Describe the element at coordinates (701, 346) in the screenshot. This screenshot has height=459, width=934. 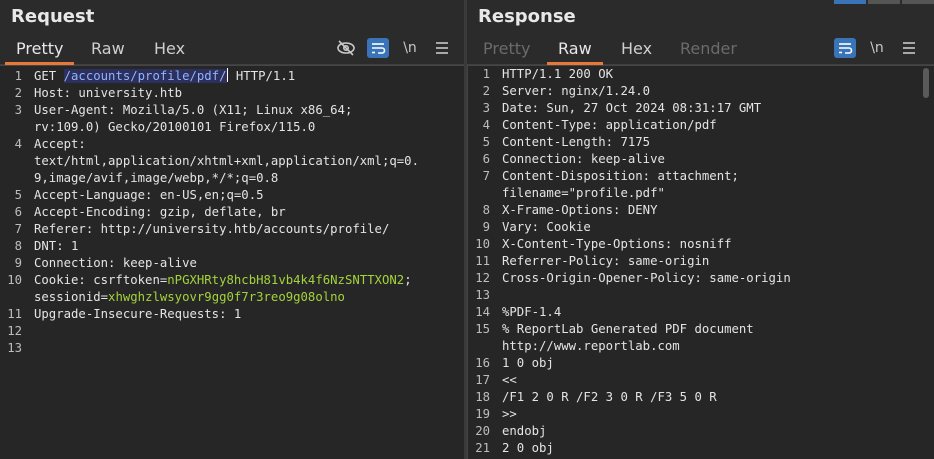
I see `code-line: http://www.reportlab.com` at that location.